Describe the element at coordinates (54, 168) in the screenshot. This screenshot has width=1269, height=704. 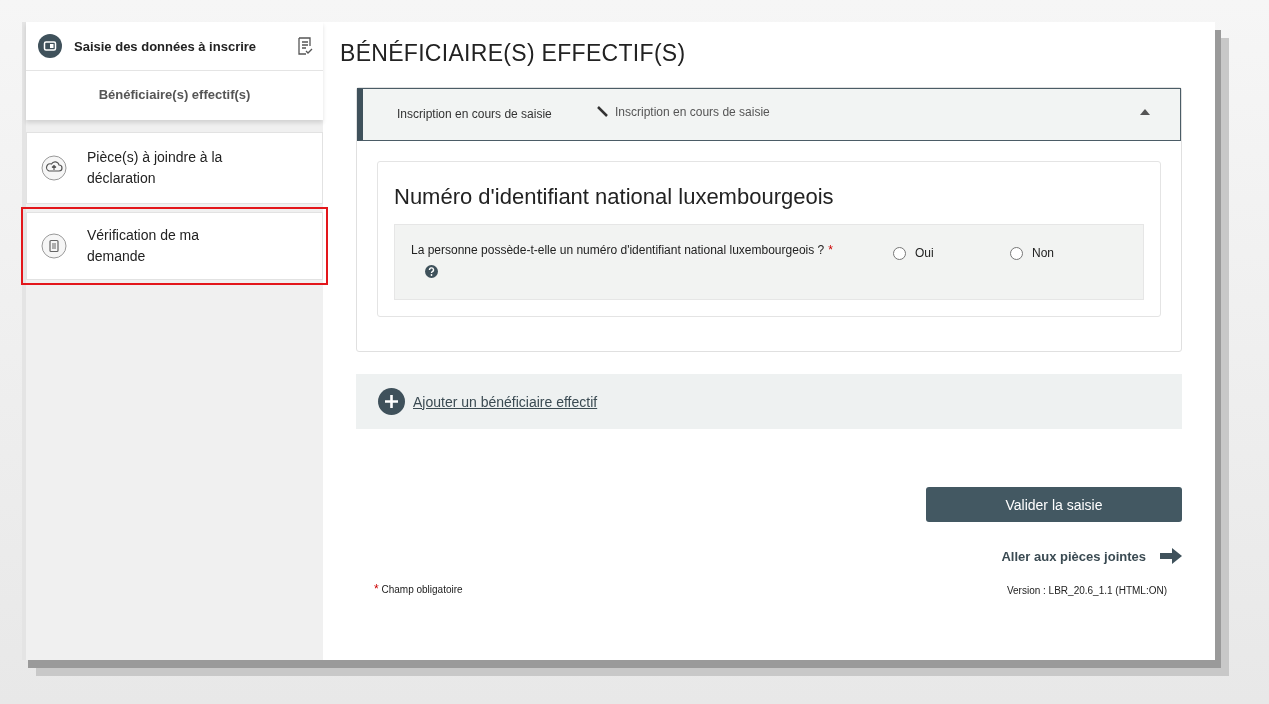
I see `cloud-upload-icon` at that location.